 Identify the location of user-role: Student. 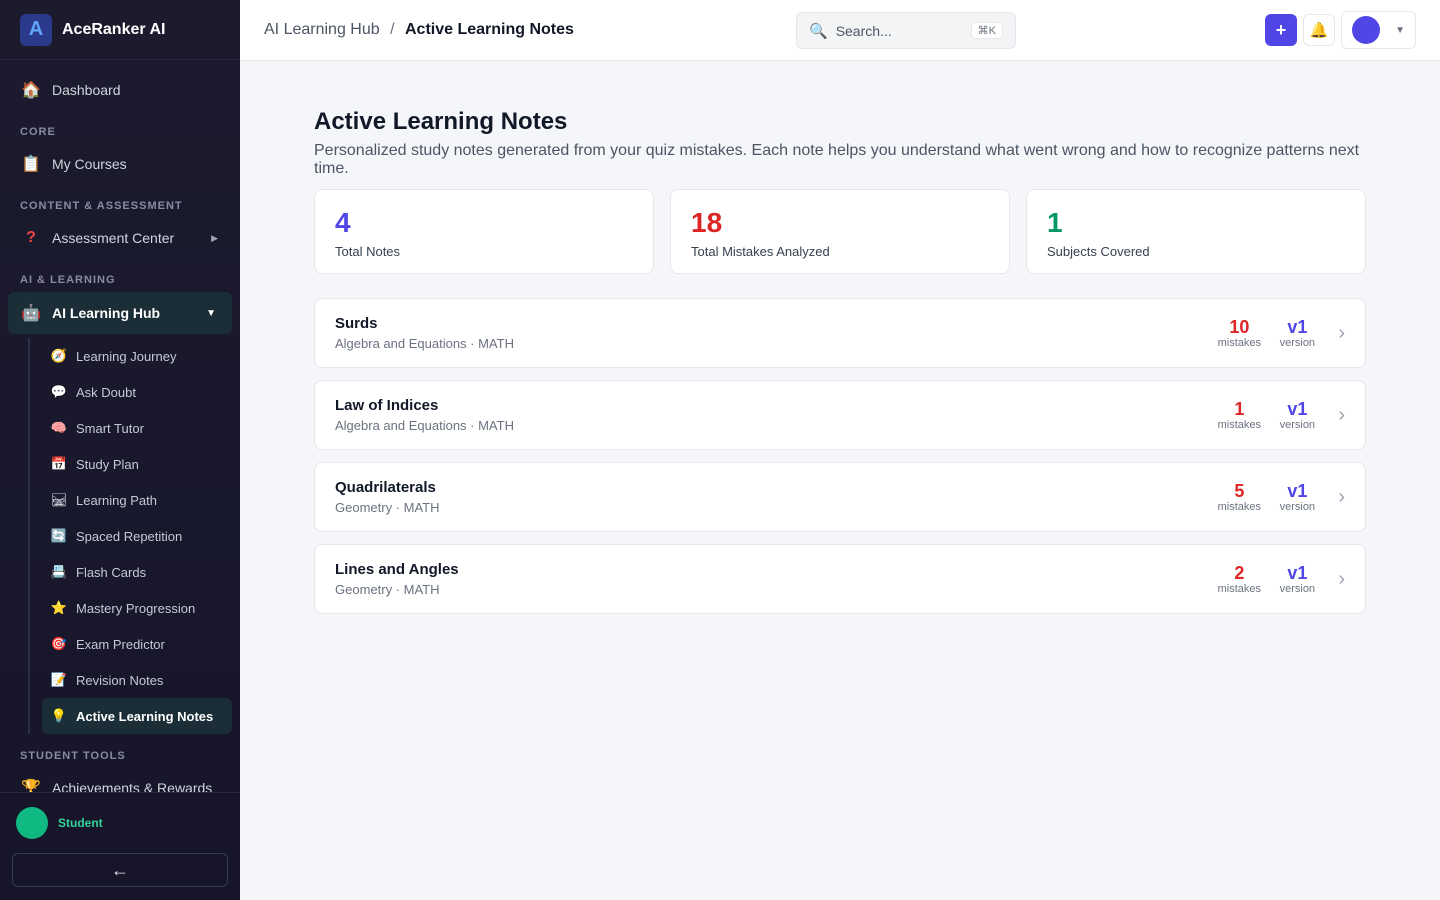
(80, 823).